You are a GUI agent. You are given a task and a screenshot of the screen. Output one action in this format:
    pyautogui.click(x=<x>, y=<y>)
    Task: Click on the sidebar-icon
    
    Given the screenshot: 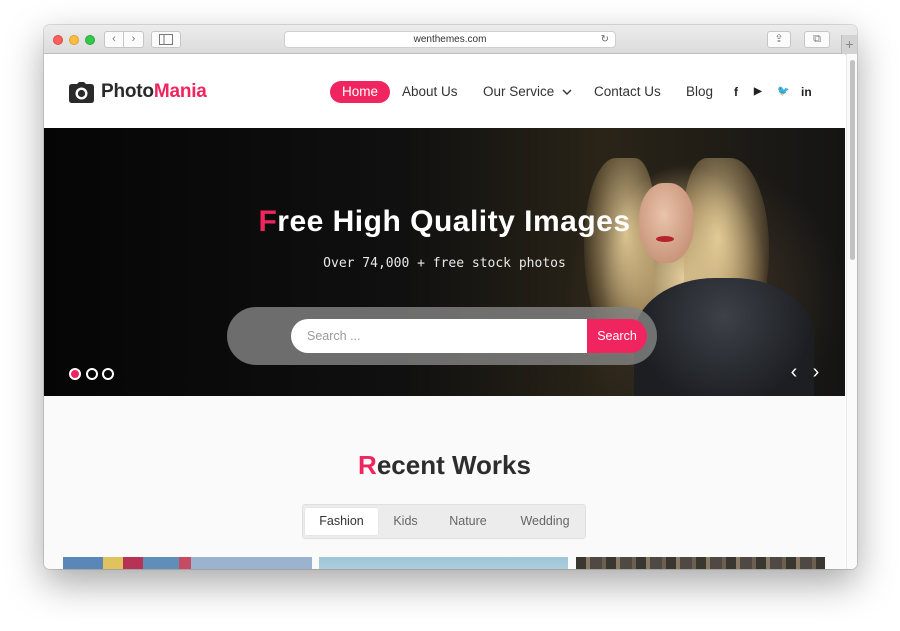 What is the action you would take?
    pyautogui.click(x=166, y=39)
    